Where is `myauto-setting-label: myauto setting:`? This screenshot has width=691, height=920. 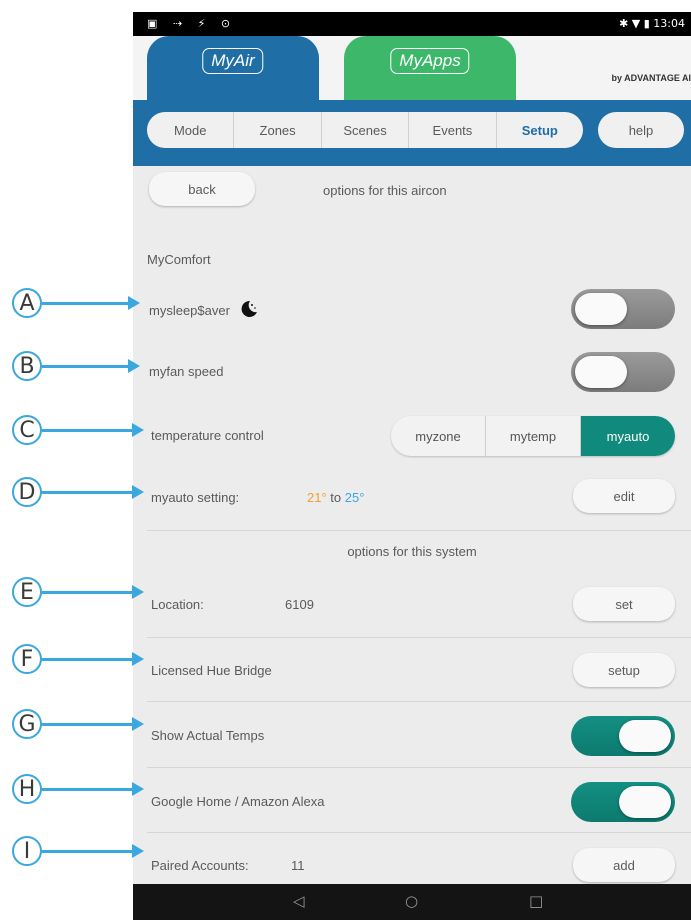
myauto-setting-label: myauto setting: is located at coordinates (195, 497).